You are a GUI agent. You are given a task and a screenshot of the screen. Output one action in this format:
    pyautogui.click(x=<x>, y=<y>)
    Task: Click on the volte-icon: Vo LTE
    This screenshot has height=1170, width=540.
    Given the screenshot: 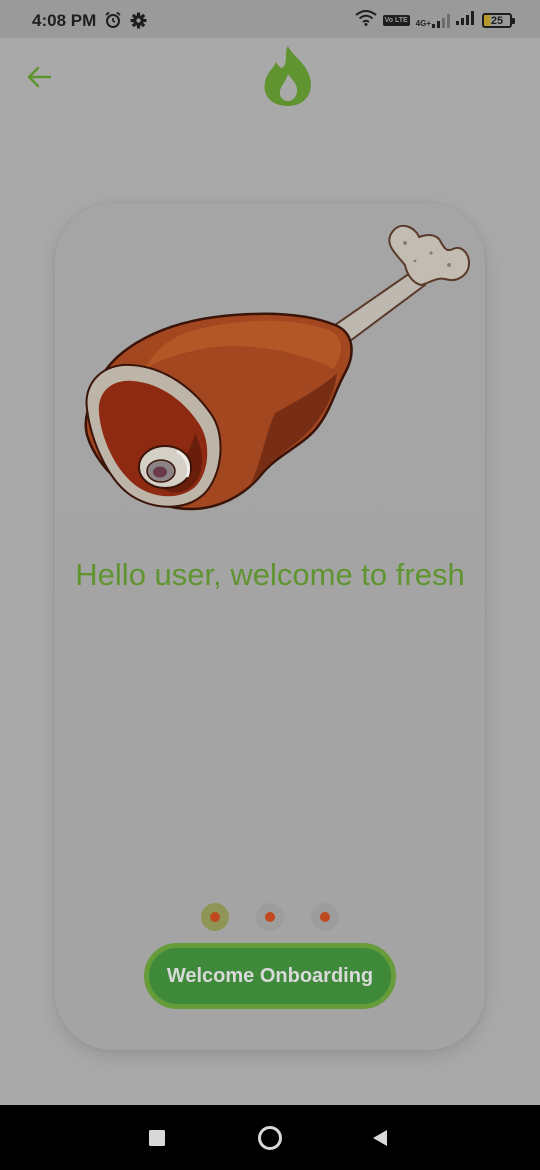 What is the action you would take?
    pyautogui.click(x=396, y=20)
    